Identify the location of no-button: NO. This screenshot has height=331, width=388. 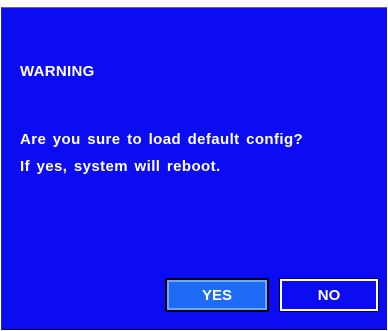
(329, 295).